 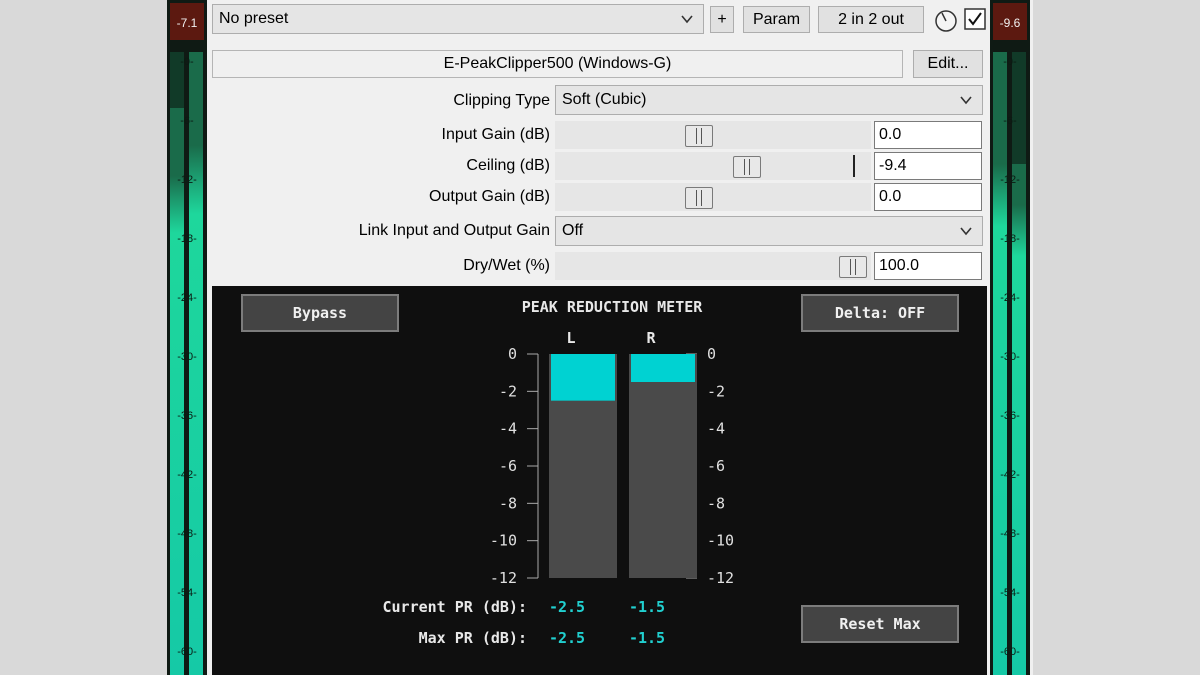 What do you see at coordinates (880, 624) in the screenshot?
I see `reset-max-button: Reset Max` at bounding box center [880, 624].